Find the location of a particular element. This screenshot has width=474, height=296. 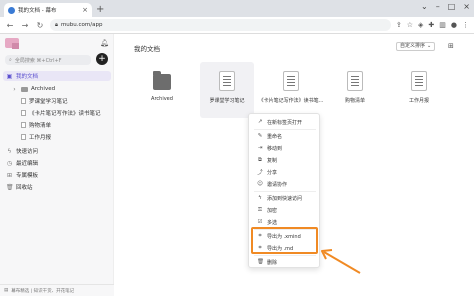

url-text: mubu.com/app is located at coordinates (81, 25).